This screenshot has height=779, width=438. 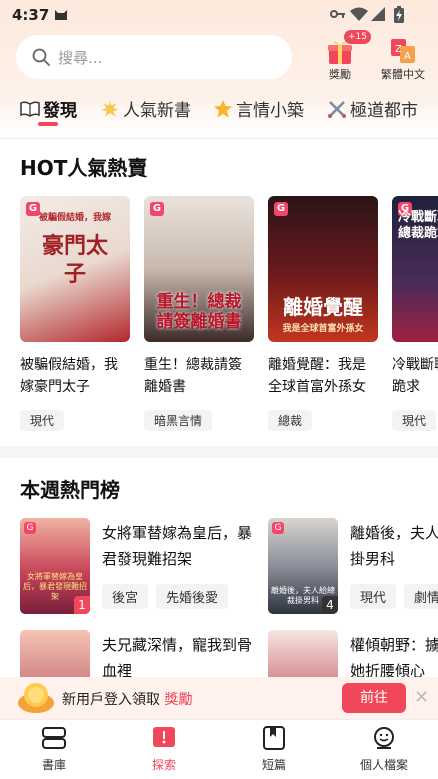 I want to click on language-label: 繁體中文, so click(x=403, y=74).